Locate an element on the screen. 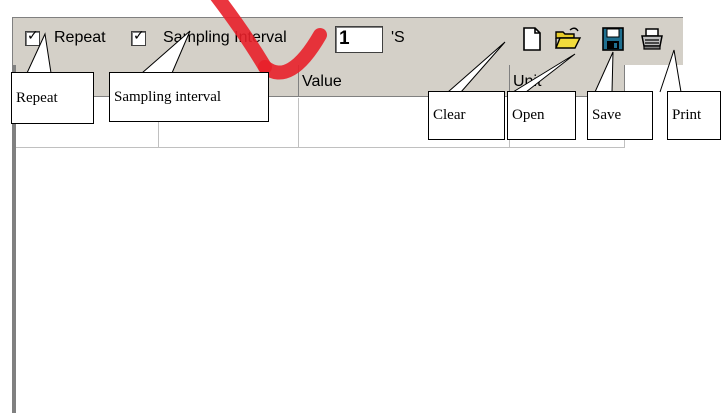  print-button is located at coordinates (652, 39).